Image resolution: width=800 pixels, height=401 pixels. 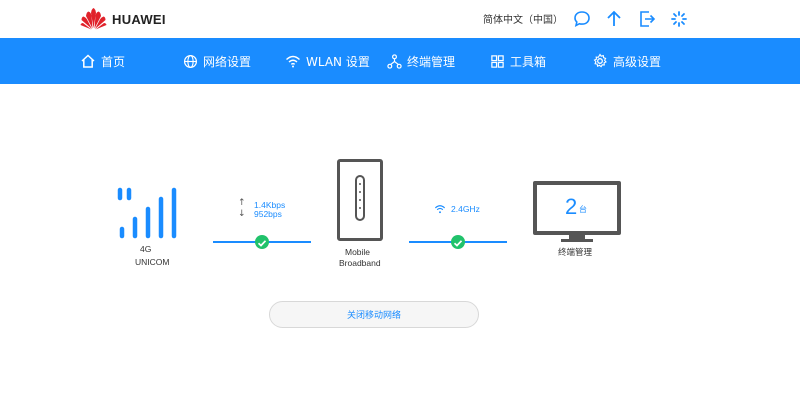 I want to click on network-icon, so click(x=394, y=61).